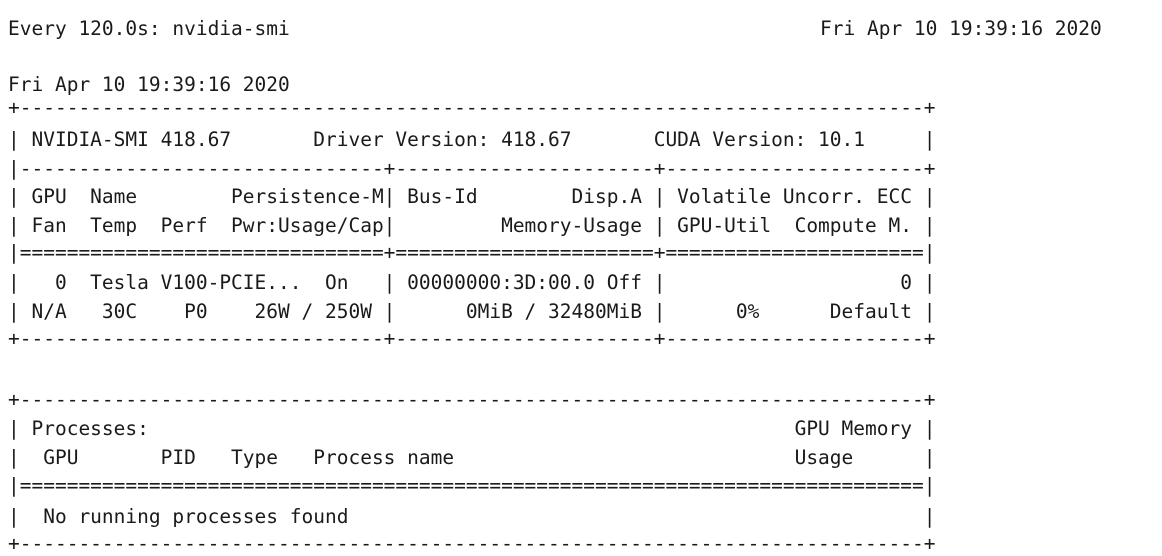 This screenshot has height=556, width=1162. Describe the element at coordinates (472, 428) in the screenshot. I see `processes-title-row: | Processes: GPU Memory |` at that location.